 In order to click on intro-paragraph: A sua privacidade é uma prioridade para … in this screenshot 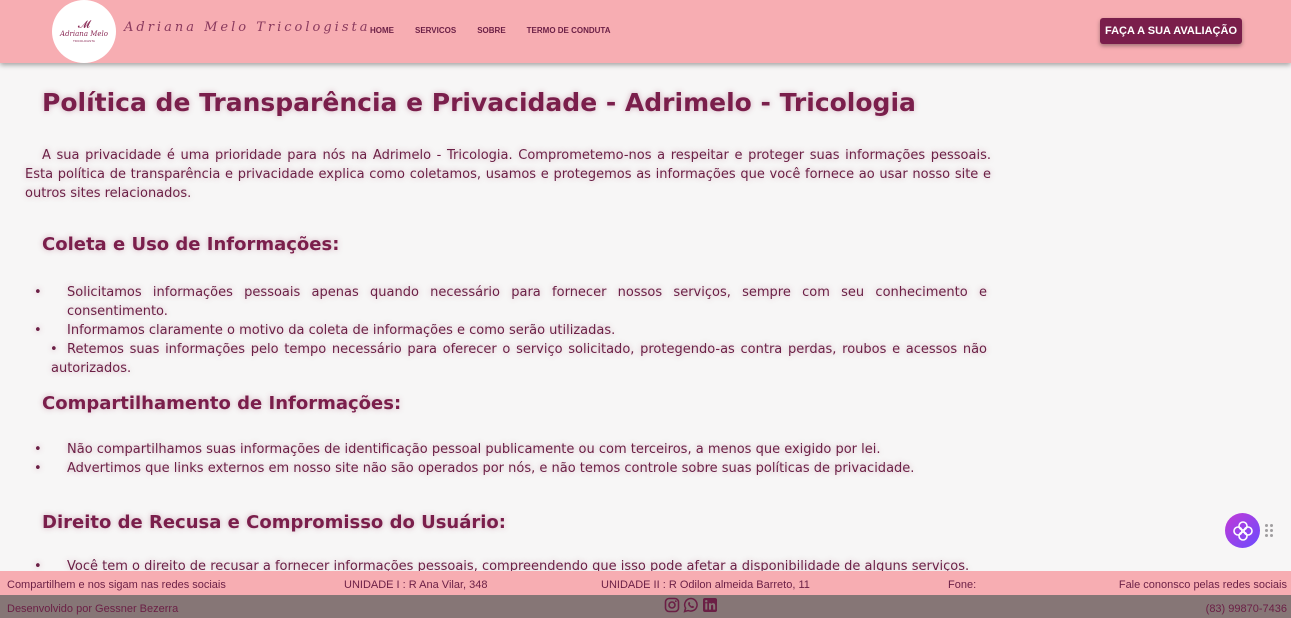, I will do `click(508, 174)`.